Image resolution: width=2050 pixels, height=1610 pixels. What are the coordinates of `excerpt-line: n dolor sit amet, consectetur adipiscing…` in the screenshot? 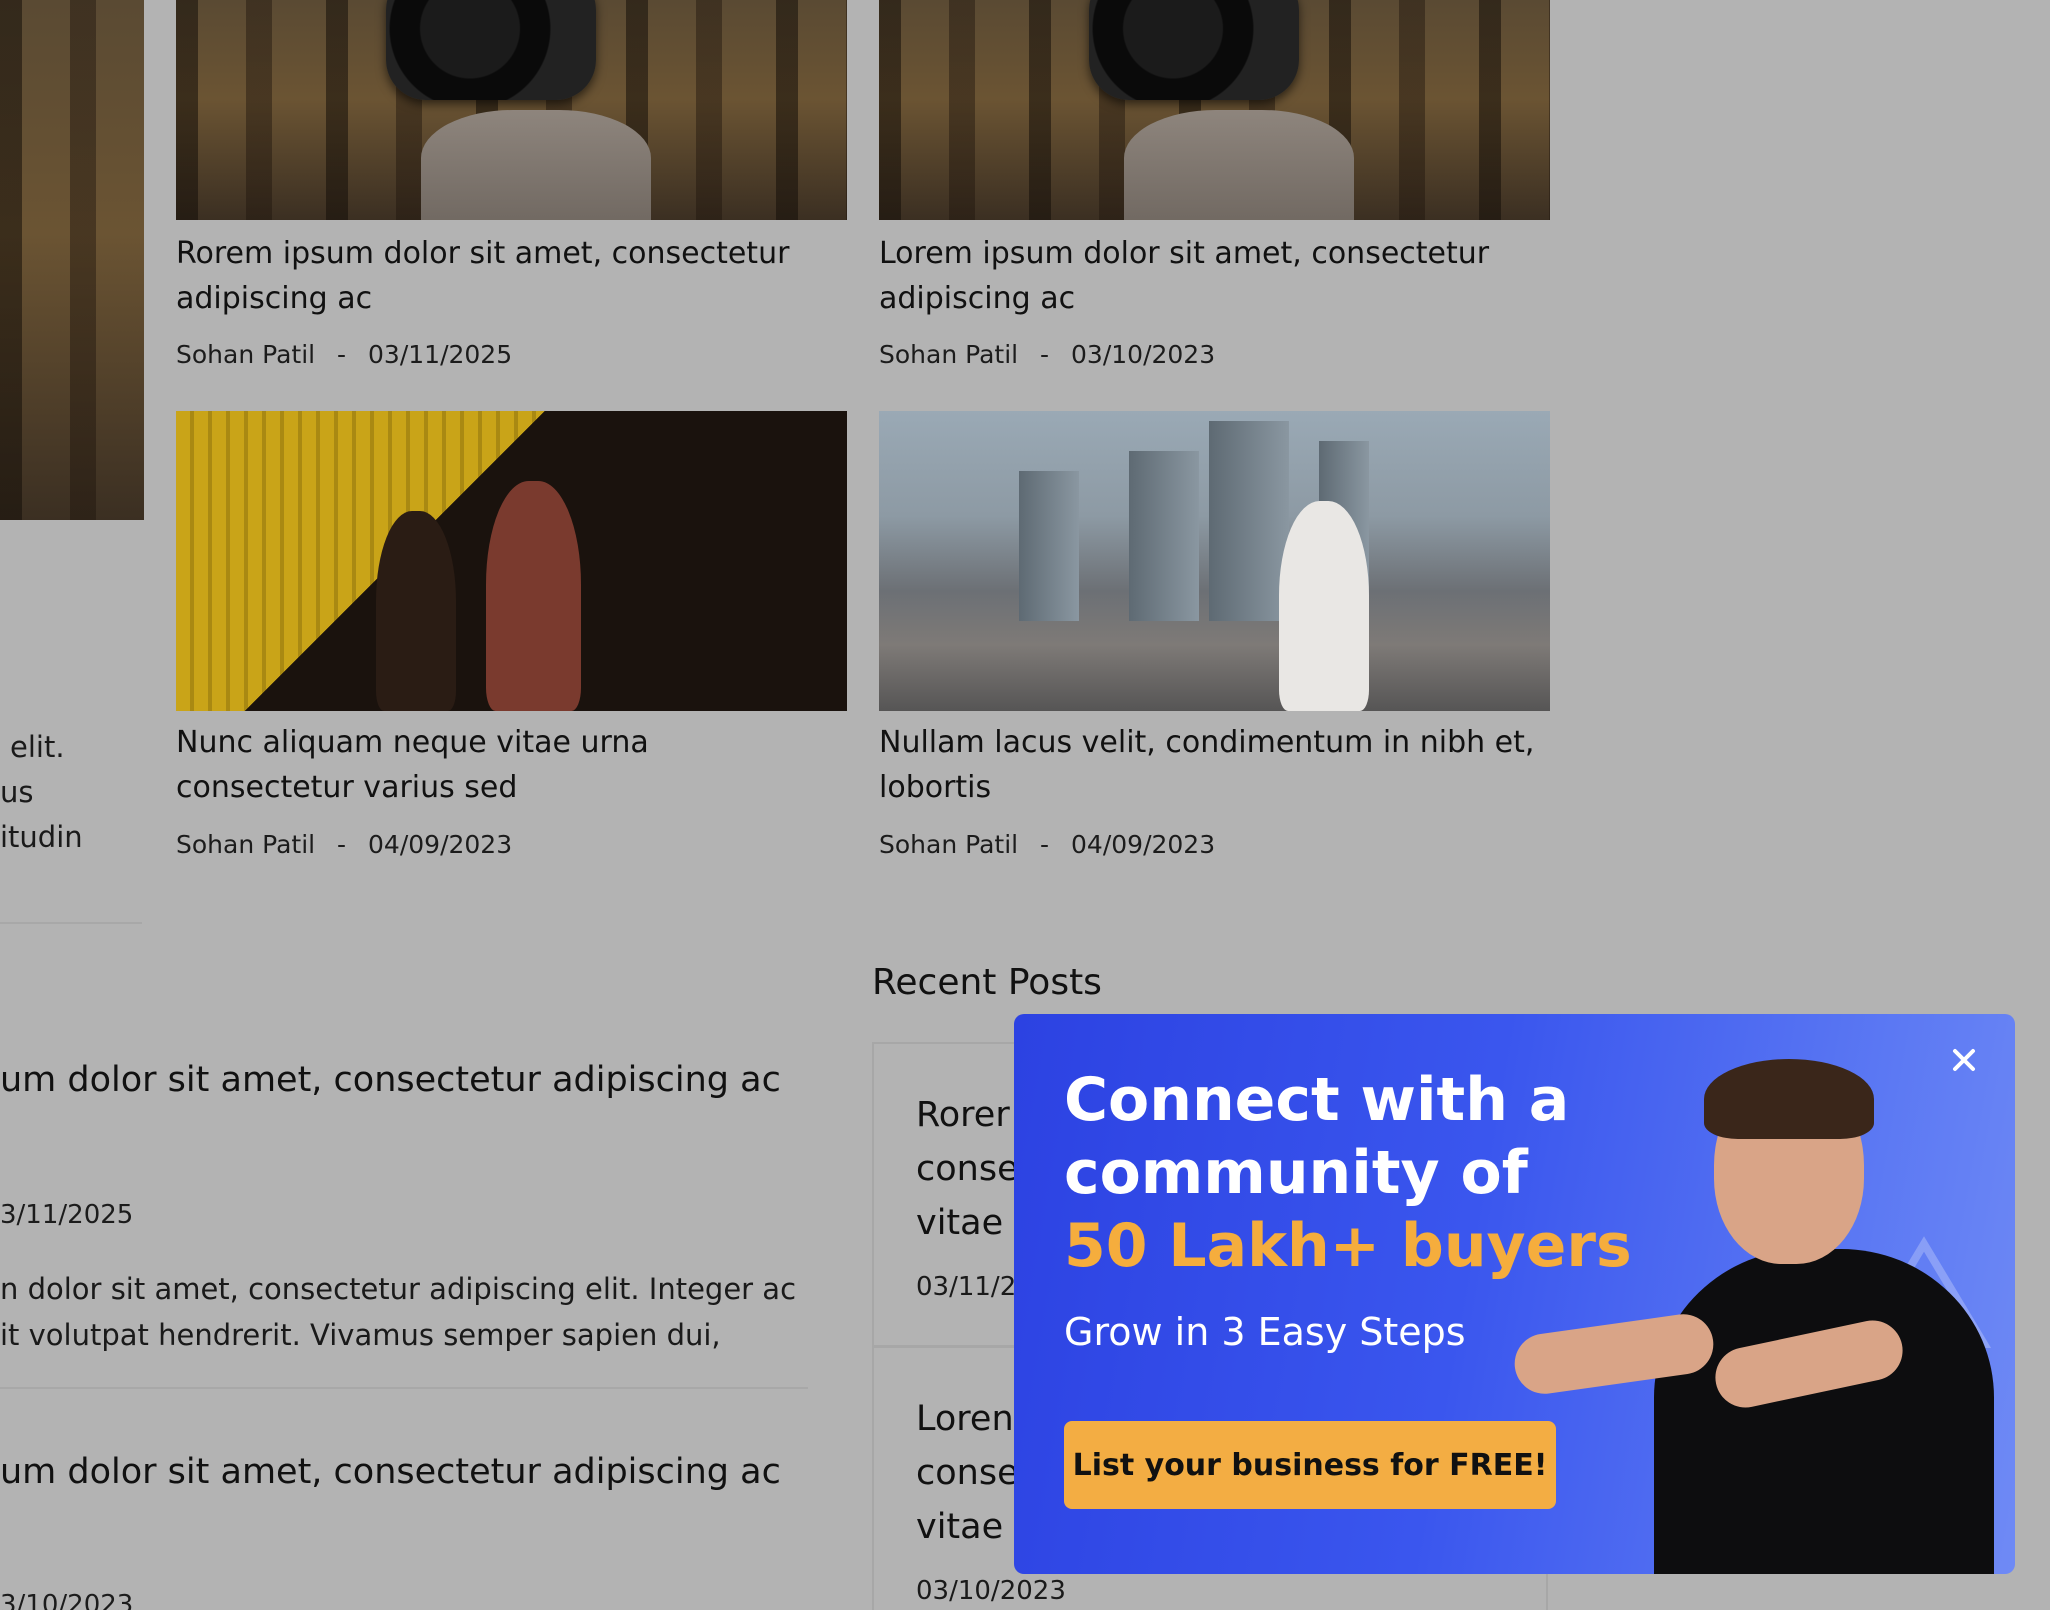 It's located at (398, 1289).